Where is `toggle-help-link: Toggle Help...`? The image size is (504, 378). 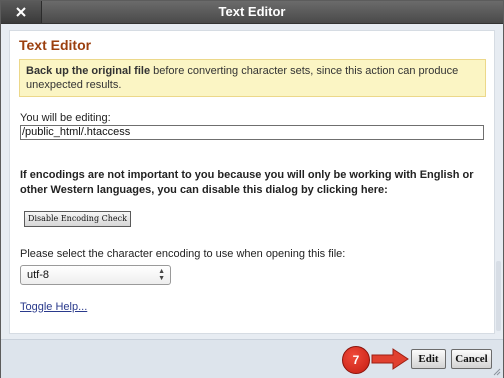 toggle-help-link: Toggle Help... is located at coordinates (53, 307).